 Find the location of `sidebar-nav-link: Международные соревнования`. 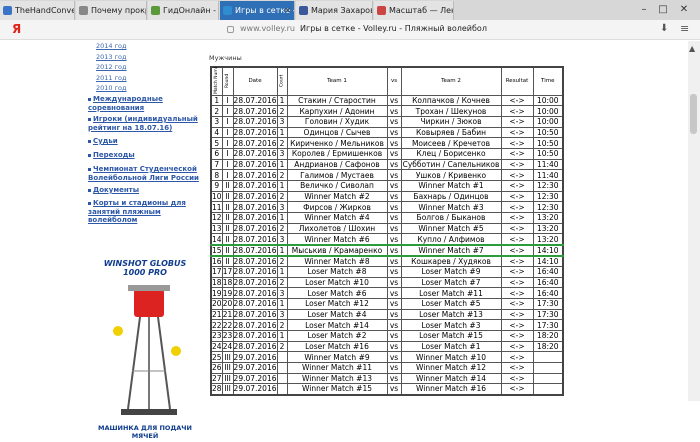

sidebar-nav-link: Международные соревнования is located at coordinates (144, 103).